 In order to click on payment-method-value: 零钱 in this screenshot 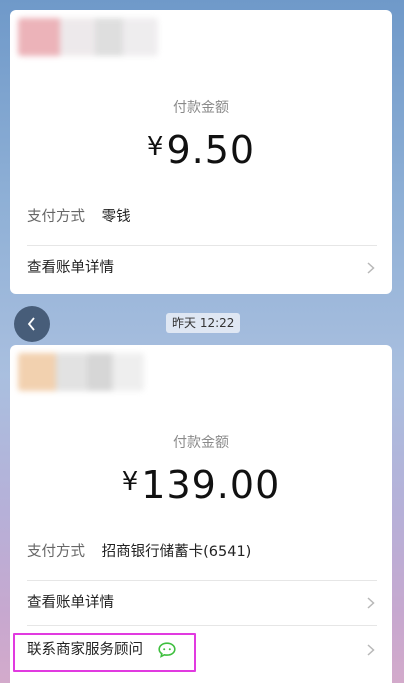, I will do `click(116, 217)`.